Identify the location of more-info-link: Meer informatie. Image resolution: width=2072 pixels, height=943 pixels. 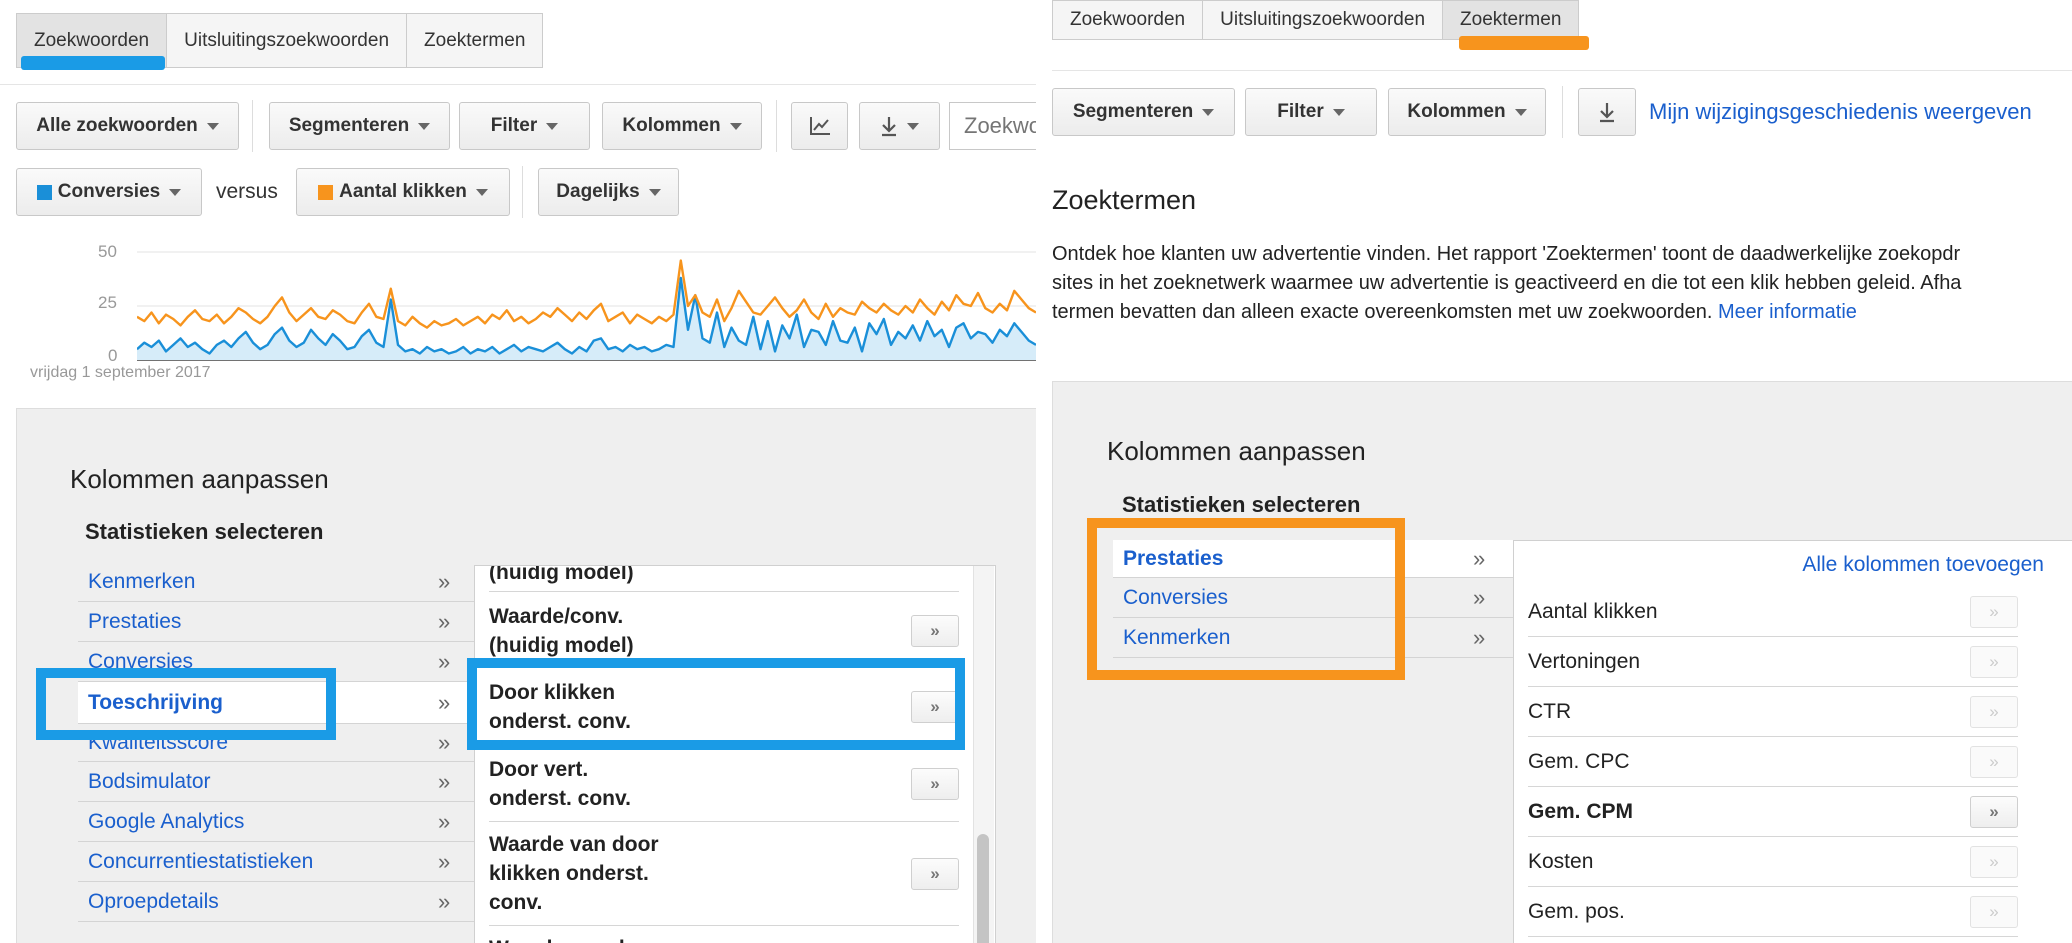
(1787, 312).